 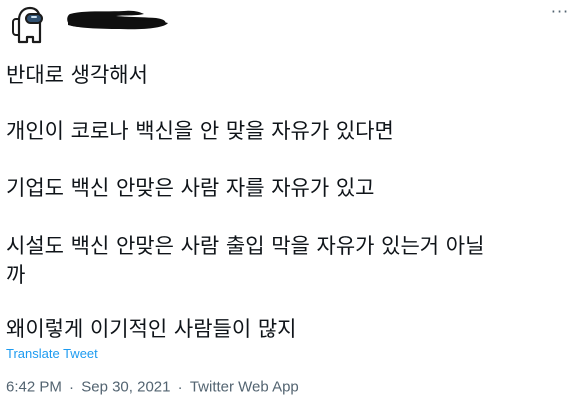 What do you see at coordinates (200, 131) in the screenshot?
I see `tweet-text-line-2: 개인이 코로나 백신을 안 맞을 자유가 있다면` at bounding box center [200, 131].